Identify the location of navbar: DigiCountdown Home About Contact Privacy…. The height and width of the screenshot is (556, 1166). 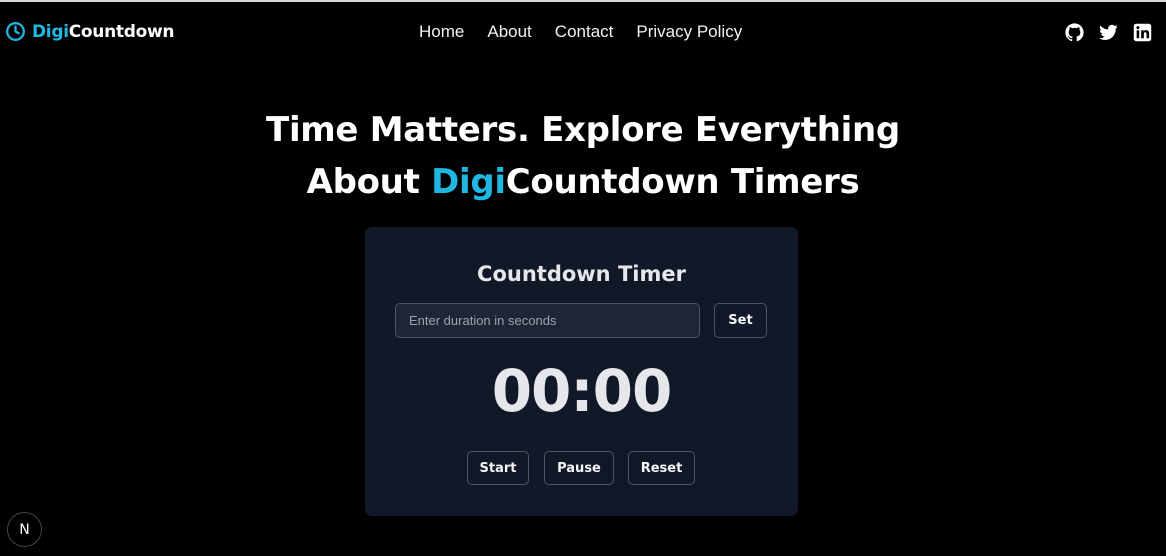
(583, 32).